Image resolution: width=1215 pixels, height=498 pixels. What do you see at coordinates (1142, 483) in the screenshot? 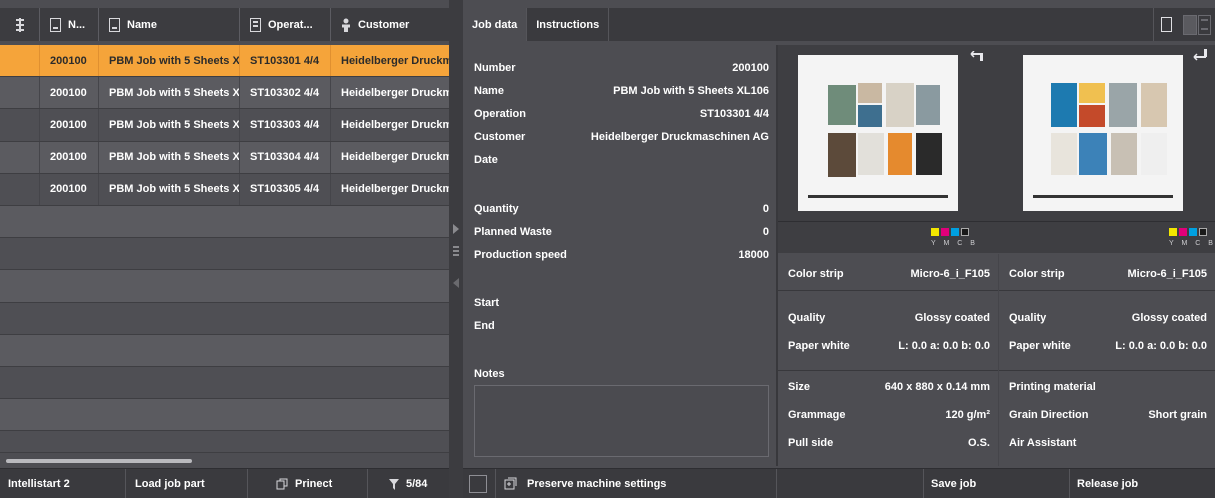
I see `release-job-button: Release job` at bounding box center [1142, 483].